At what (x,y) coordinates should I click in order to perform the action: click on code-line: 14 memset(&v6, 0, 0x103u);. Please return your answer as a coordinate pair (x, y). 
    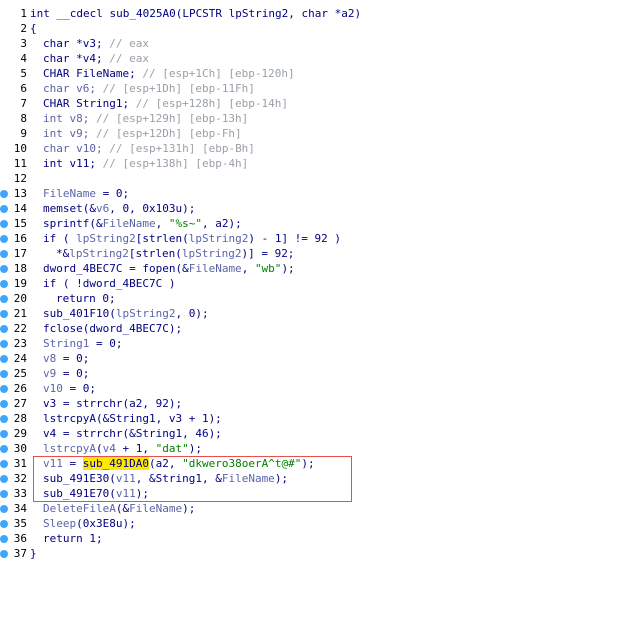
    Looking at the image, I should click on (310, 208).